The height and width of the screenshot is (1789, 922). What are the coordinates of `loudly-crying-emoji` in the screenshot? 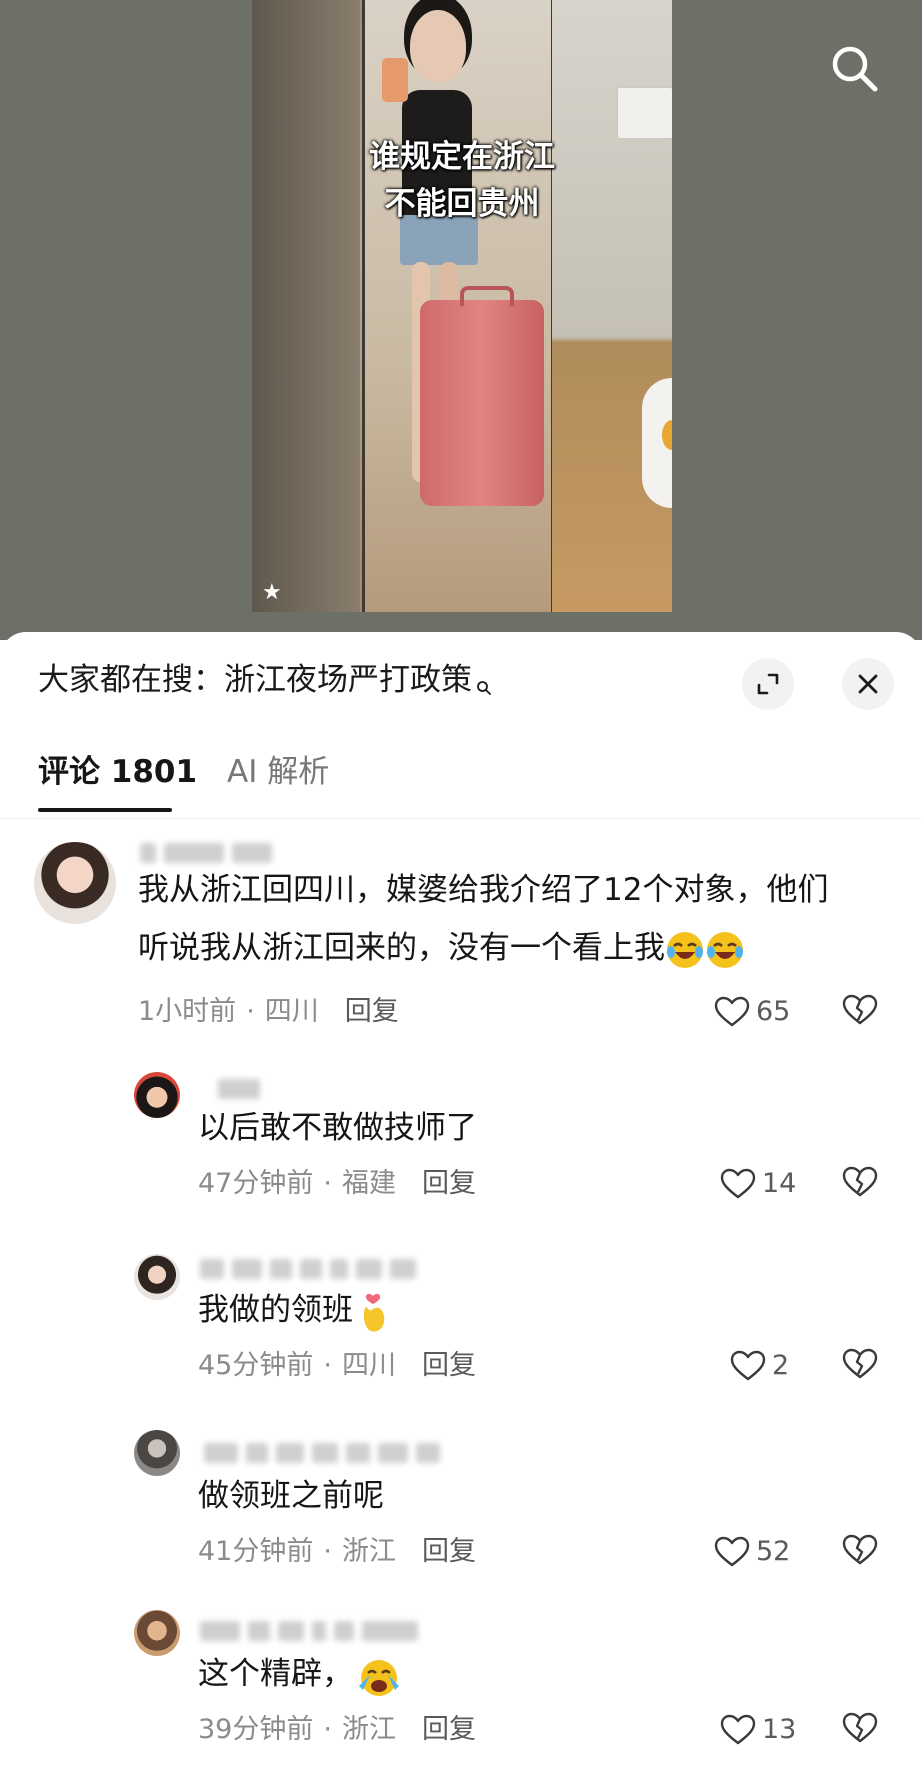 It's located at (379, 1676).